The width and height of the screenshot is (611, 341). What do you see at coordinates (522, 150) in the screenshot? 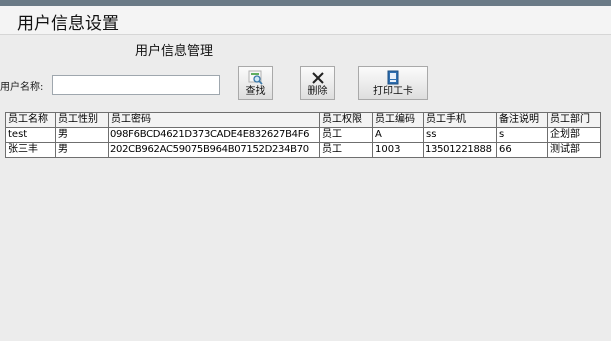
I see `cell-remark: 66` at bounding box center [522, 150].